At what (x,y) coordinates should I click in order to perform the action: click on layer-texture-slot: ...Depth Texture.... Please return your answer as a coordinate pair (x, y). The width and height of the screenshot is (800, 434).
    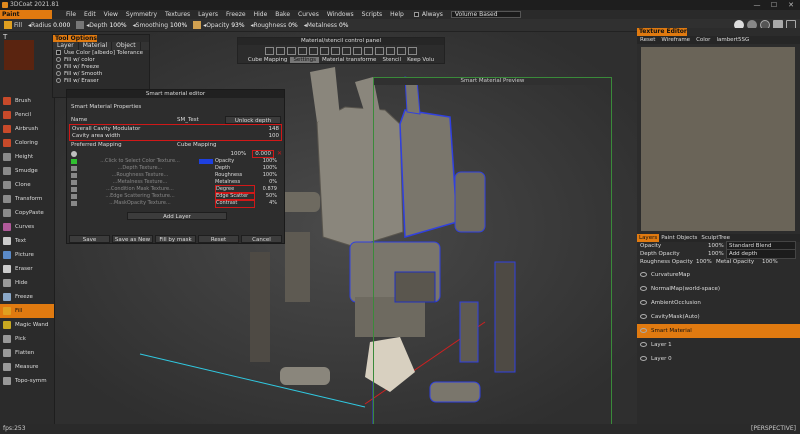
    Looking at the image, I should click on (140, 168).